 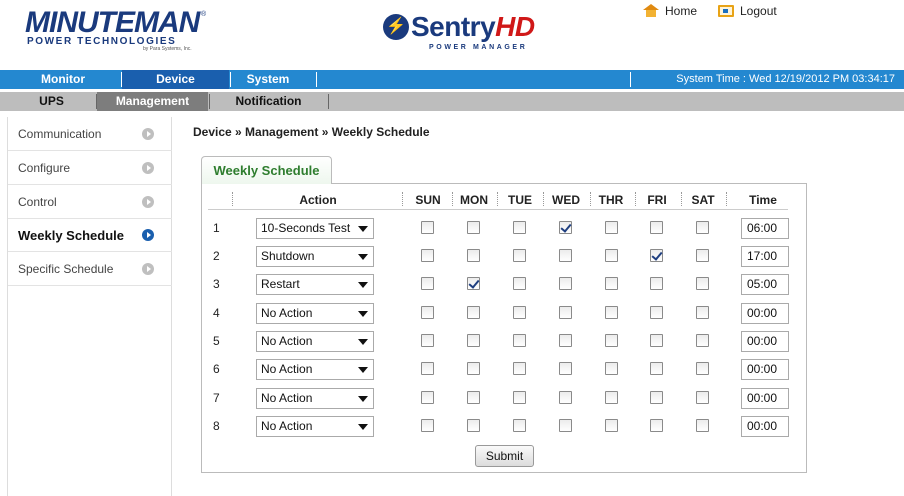 What do you see at coordinates (51, 101) in the screenshot?
I see `tab-ups: UPS` at bounding box center [51, 101].